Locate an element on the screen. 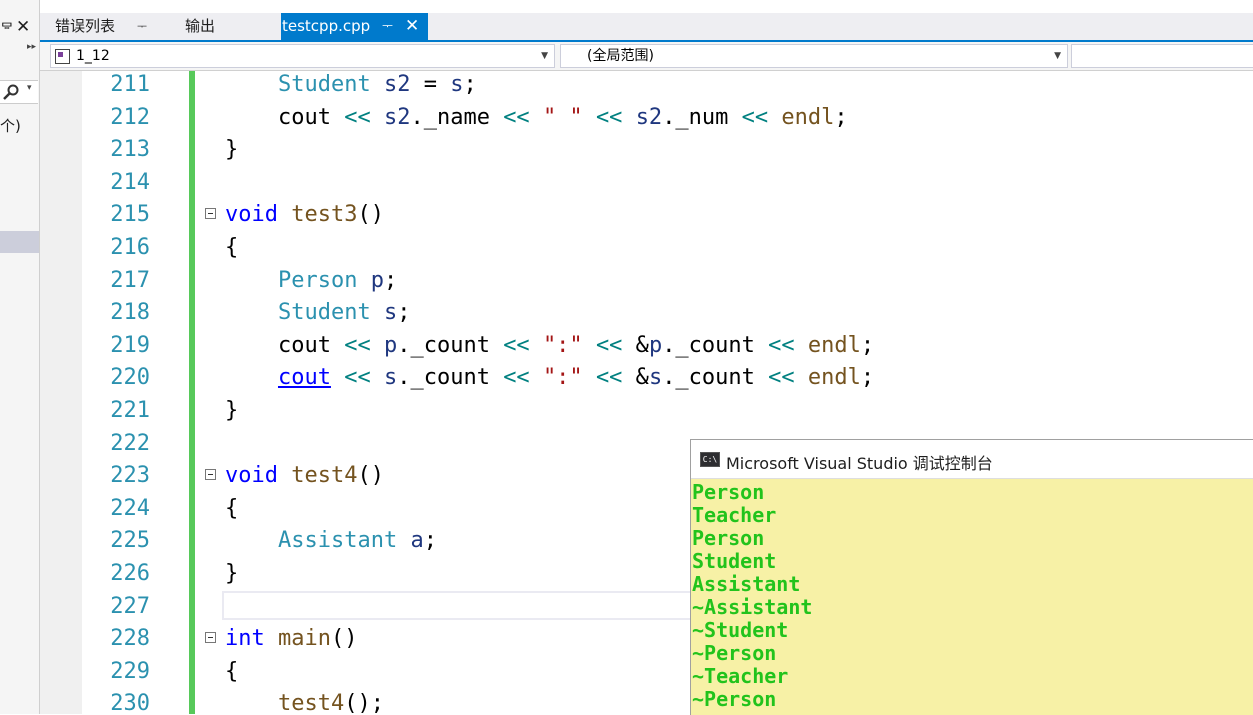 This screenshot has width=1253, height=715. code-text: int main() is located at coordinates (291, 638).